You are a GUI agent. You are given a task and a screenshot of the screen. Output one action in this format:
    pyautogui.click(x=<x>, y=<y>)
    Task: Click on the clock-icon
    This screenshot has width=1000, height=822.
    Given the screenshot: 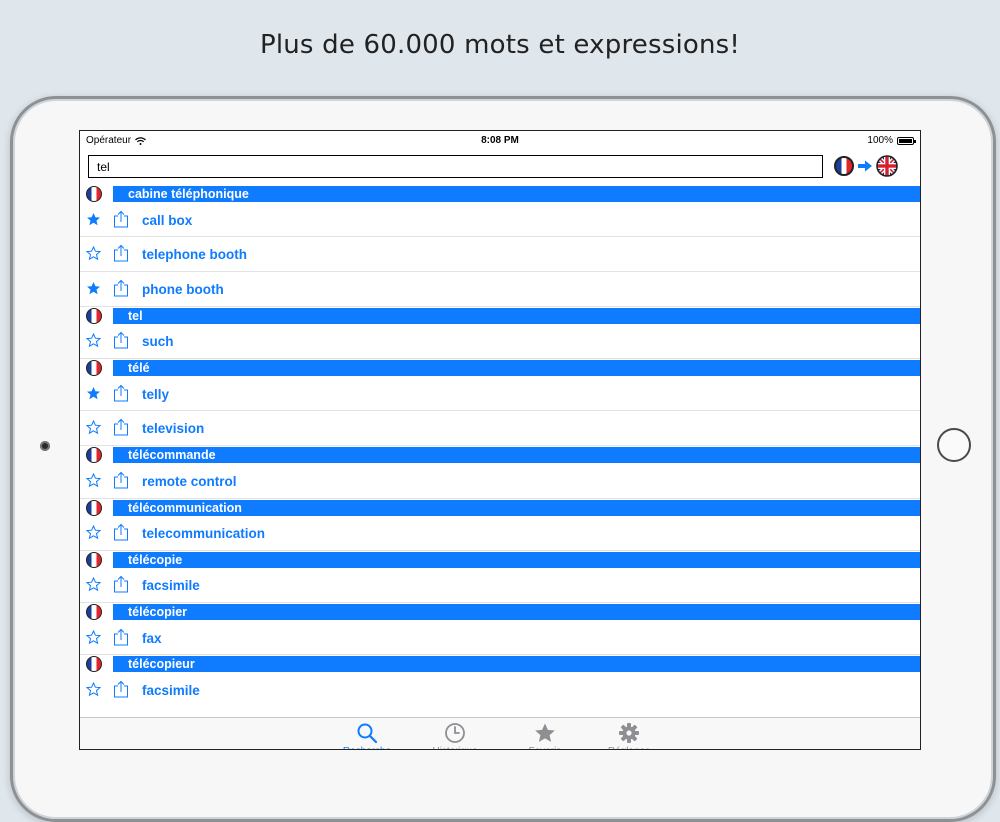 What is the action you would take?
    pyautogui.click(x=455, y=733)
    